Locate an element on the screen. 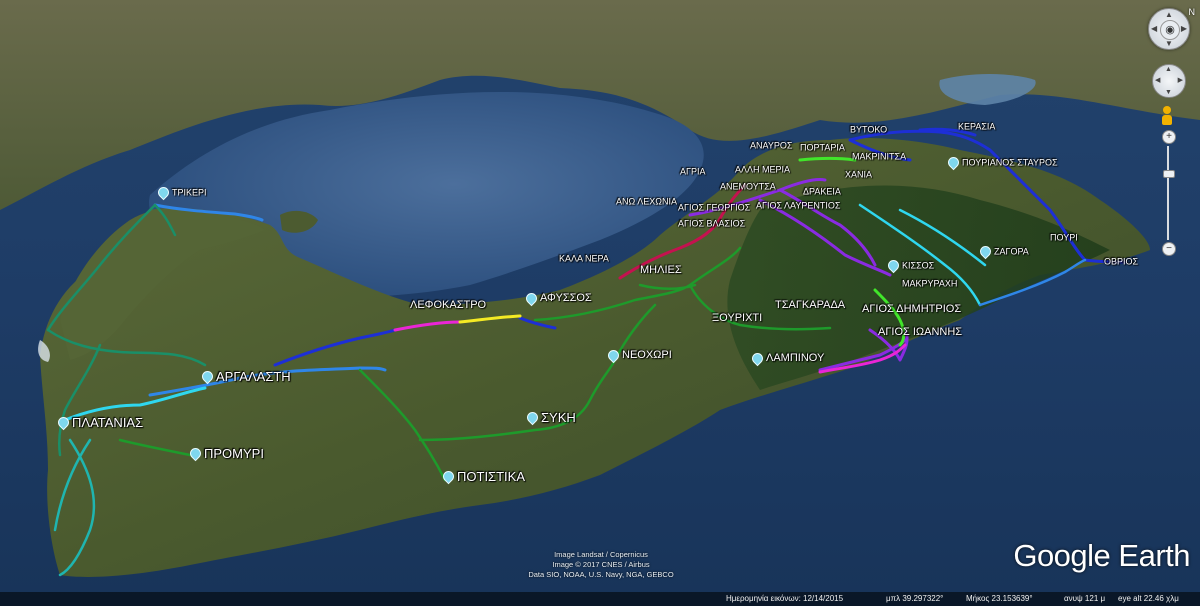 Image resolution: width=1200 pixels, height=606 pixels. place-afyssos: ΑΦΥΣΣΟΣ is located at coordinates (557, 298).